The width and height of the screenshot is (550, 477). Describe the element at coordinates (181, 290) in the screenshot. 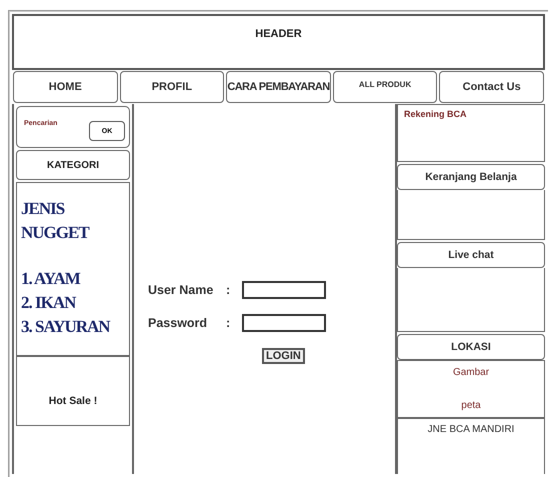

I see `field-label: User Name` at that location.